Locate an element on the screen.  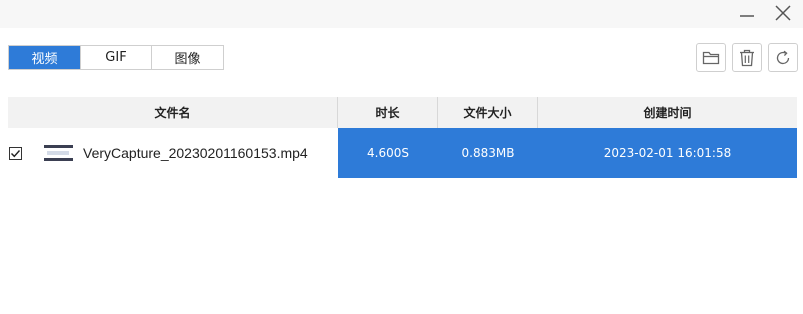
trash-icon is located at coordinates (747, 57).